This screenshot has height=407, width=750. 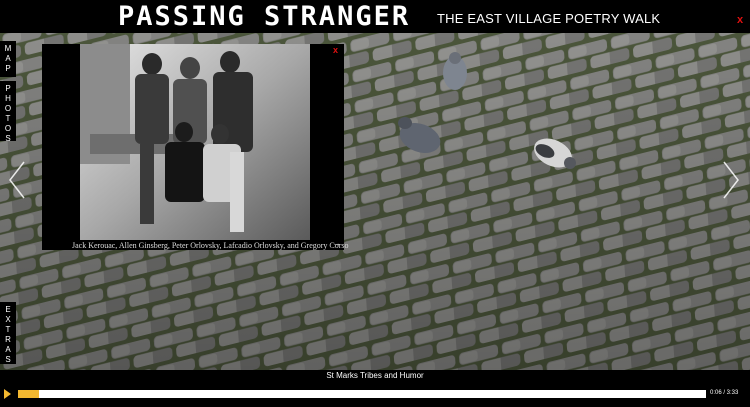 I want to click on chevron-left-icon, so click(x=17, y=183).